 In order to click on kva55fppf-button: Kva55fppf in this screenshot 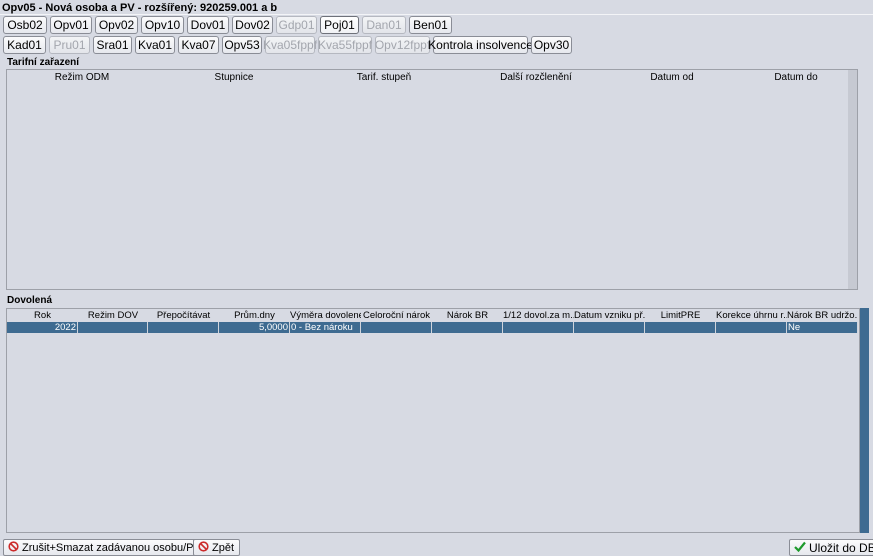, I will do `click(345, 45)`.